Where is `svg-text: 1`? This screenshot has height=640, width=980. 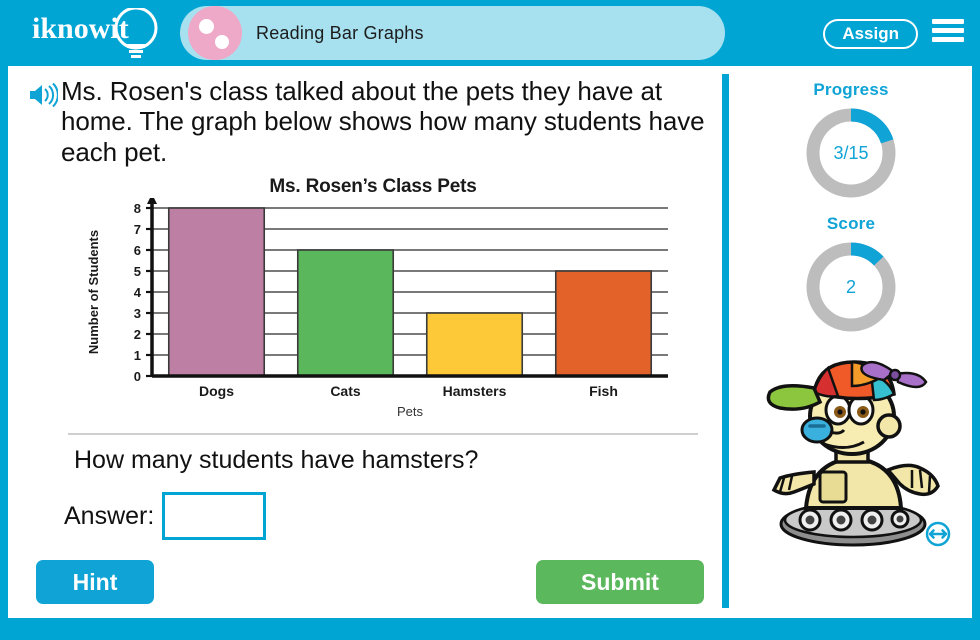 svg-text: 1 is located at coordinates (137, 355).